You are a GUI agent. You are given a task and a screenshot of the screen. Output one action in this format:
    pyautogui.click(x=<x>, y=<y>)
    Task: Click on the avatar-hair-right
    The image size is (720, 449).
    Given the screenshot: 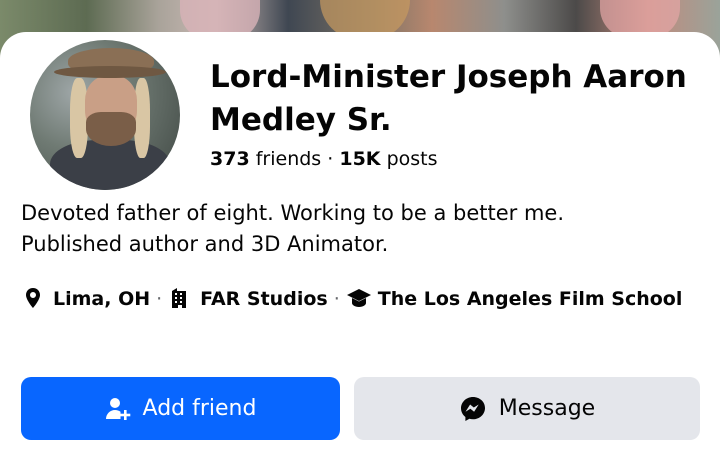 What is the action you would take?
    pyautogui.click(x=142, y=118)
    